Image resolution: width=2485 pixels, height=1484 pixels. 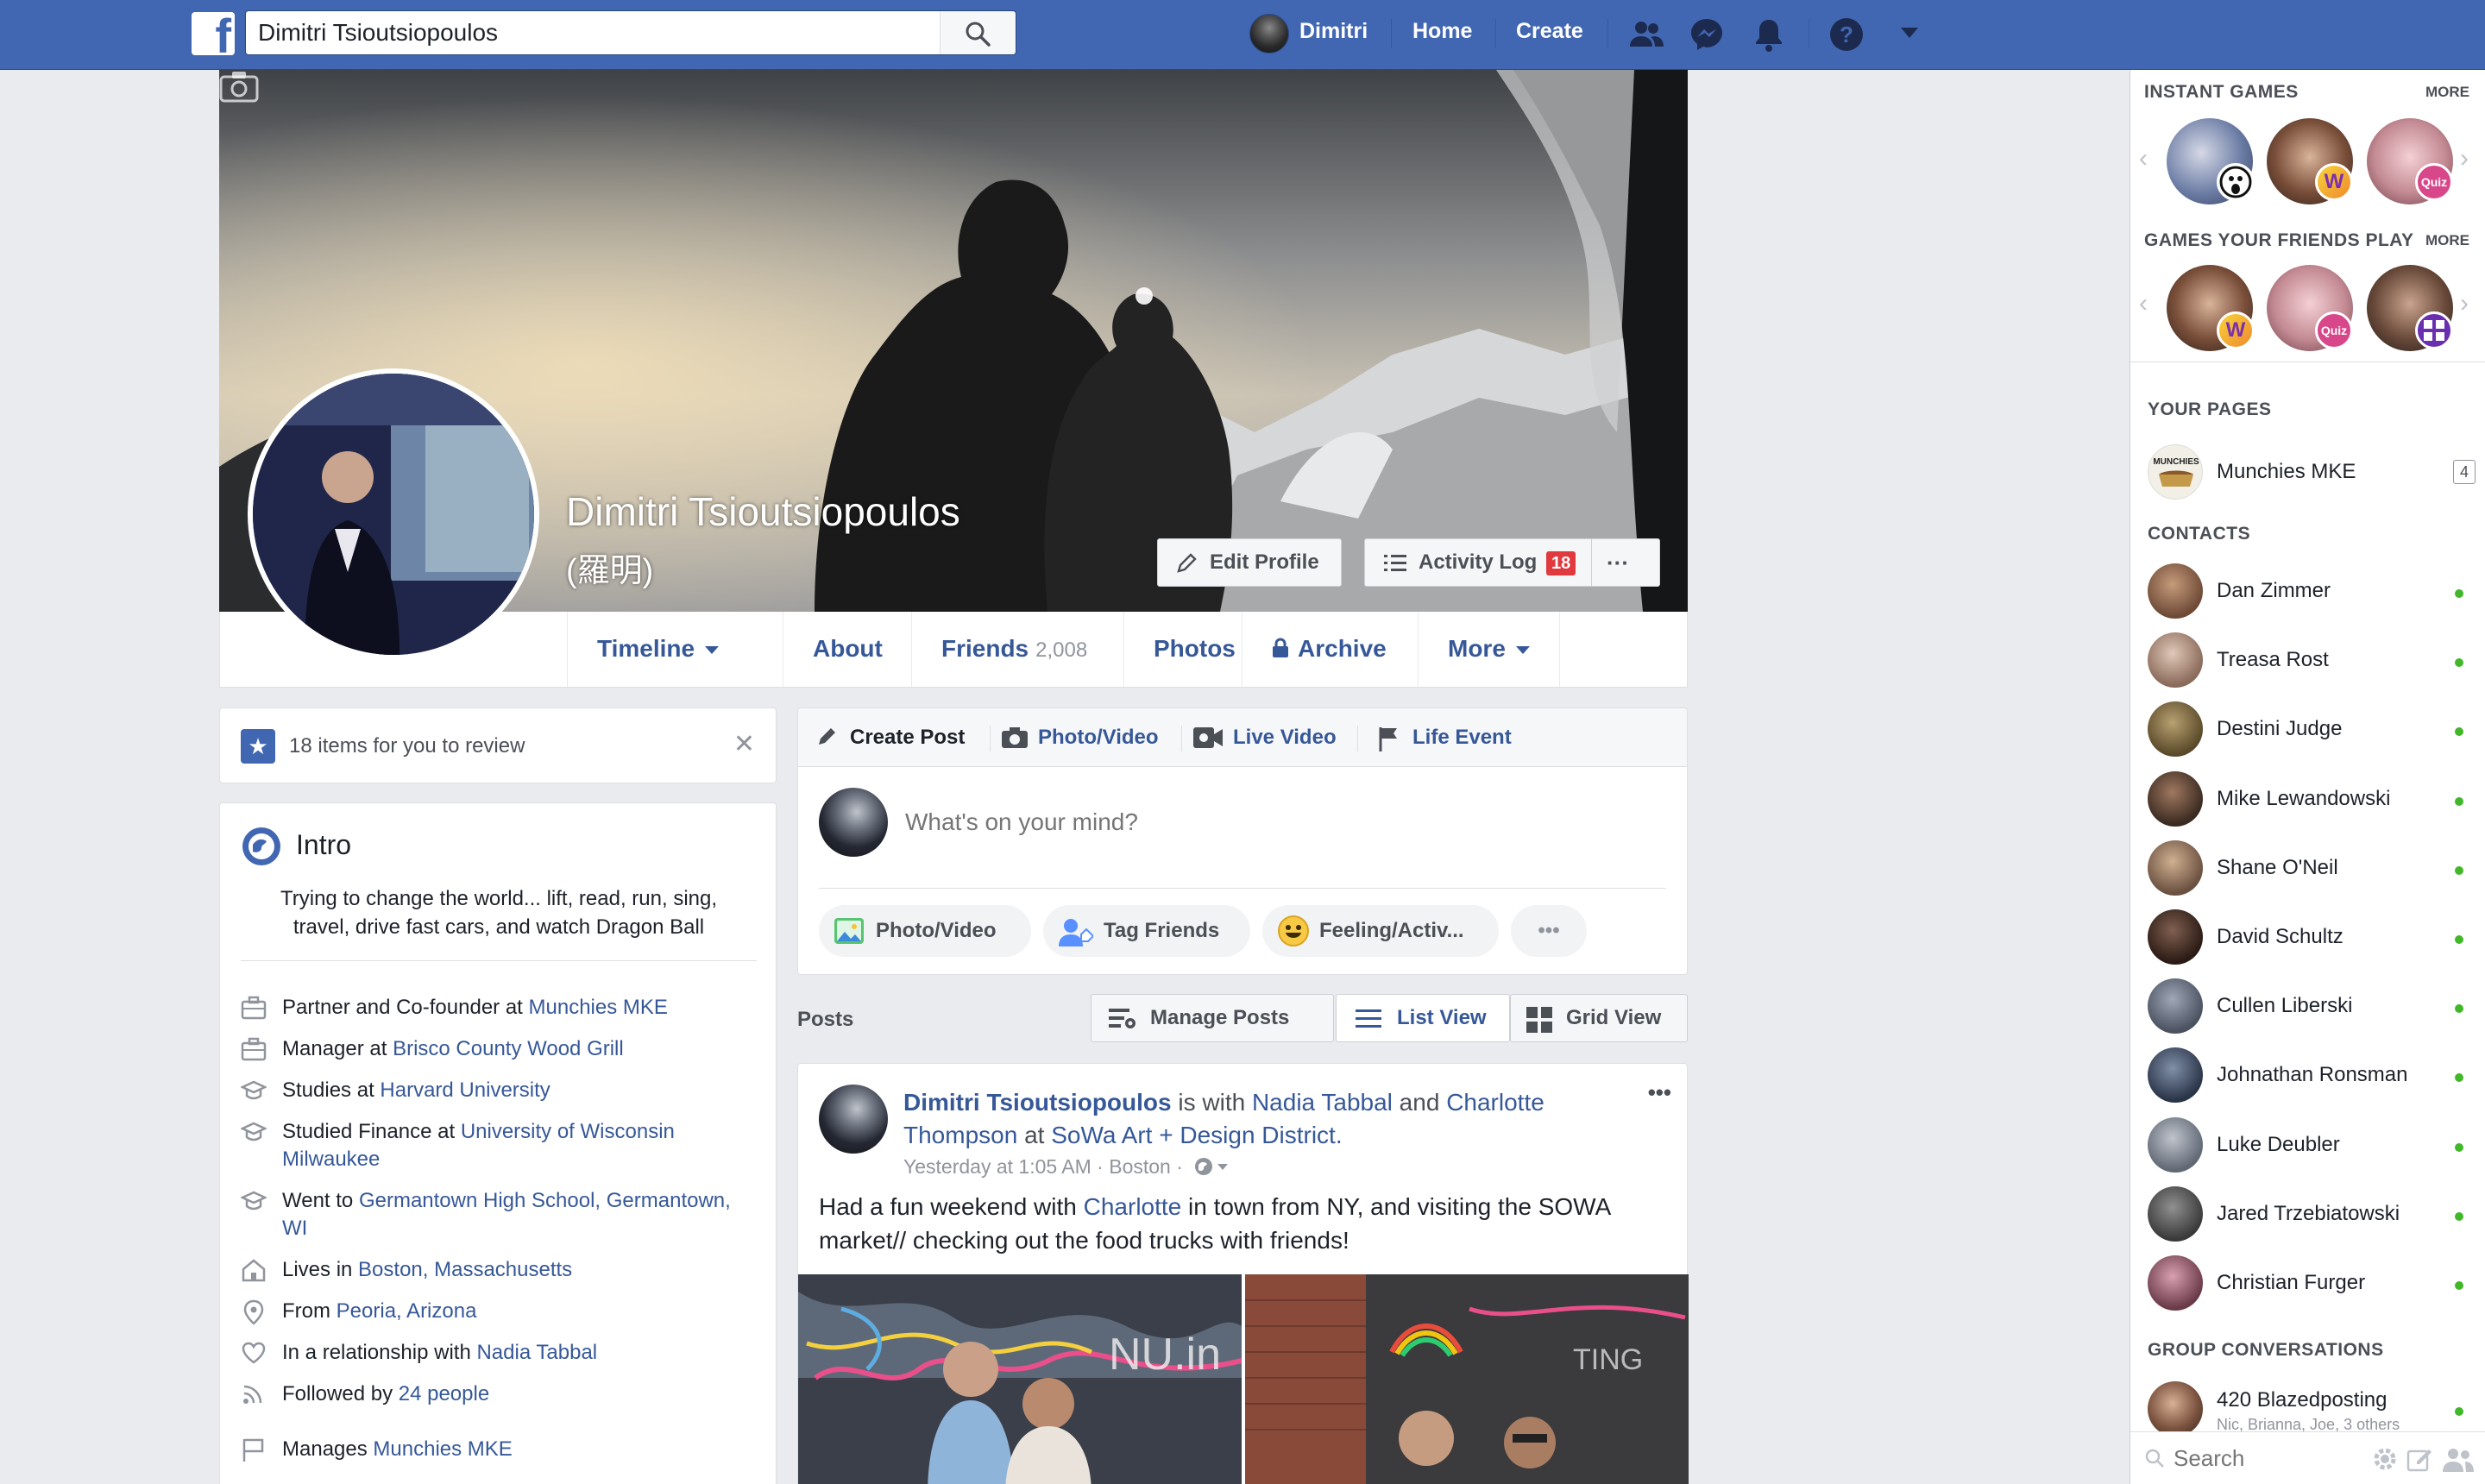 What do you see at coordinates (2312, 660) in the screenshot?
I see `contact-item: Treasa Rost` at bounding box center [2312, 660].